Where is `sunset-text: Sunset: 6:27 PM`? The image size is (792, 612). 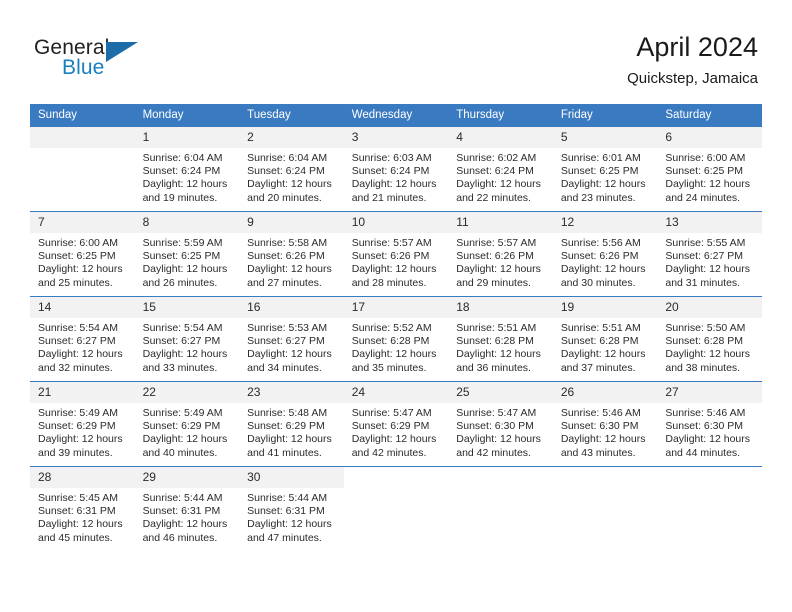 sunset-text: Sunset: 6:27 PM is located at coordinates (704, 256).